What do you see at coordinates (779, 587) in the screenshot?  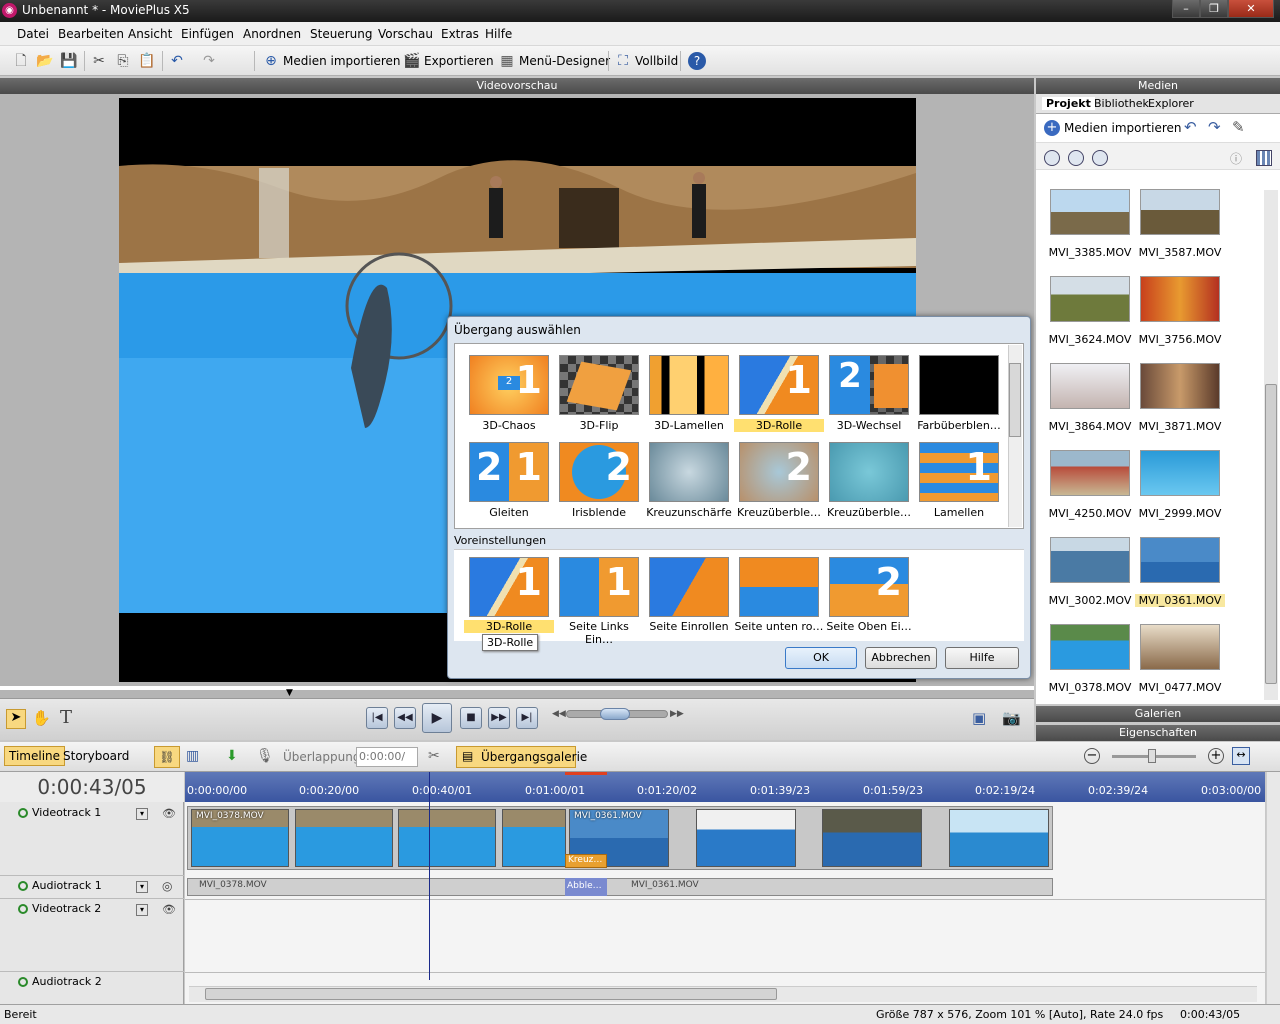 I see `preset-thumbnail` at bounding box center [779, 587].